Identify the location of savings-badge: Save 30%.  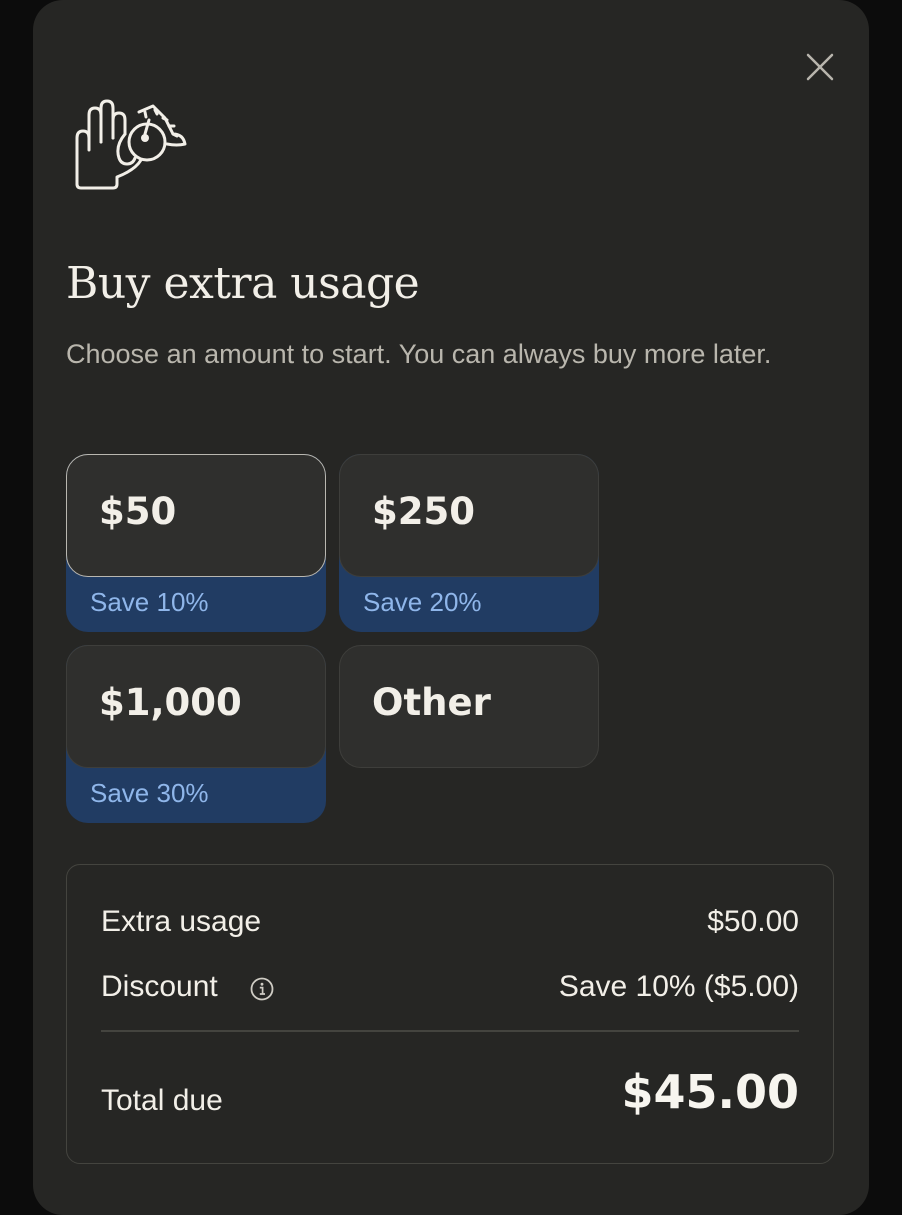
(149, 793).